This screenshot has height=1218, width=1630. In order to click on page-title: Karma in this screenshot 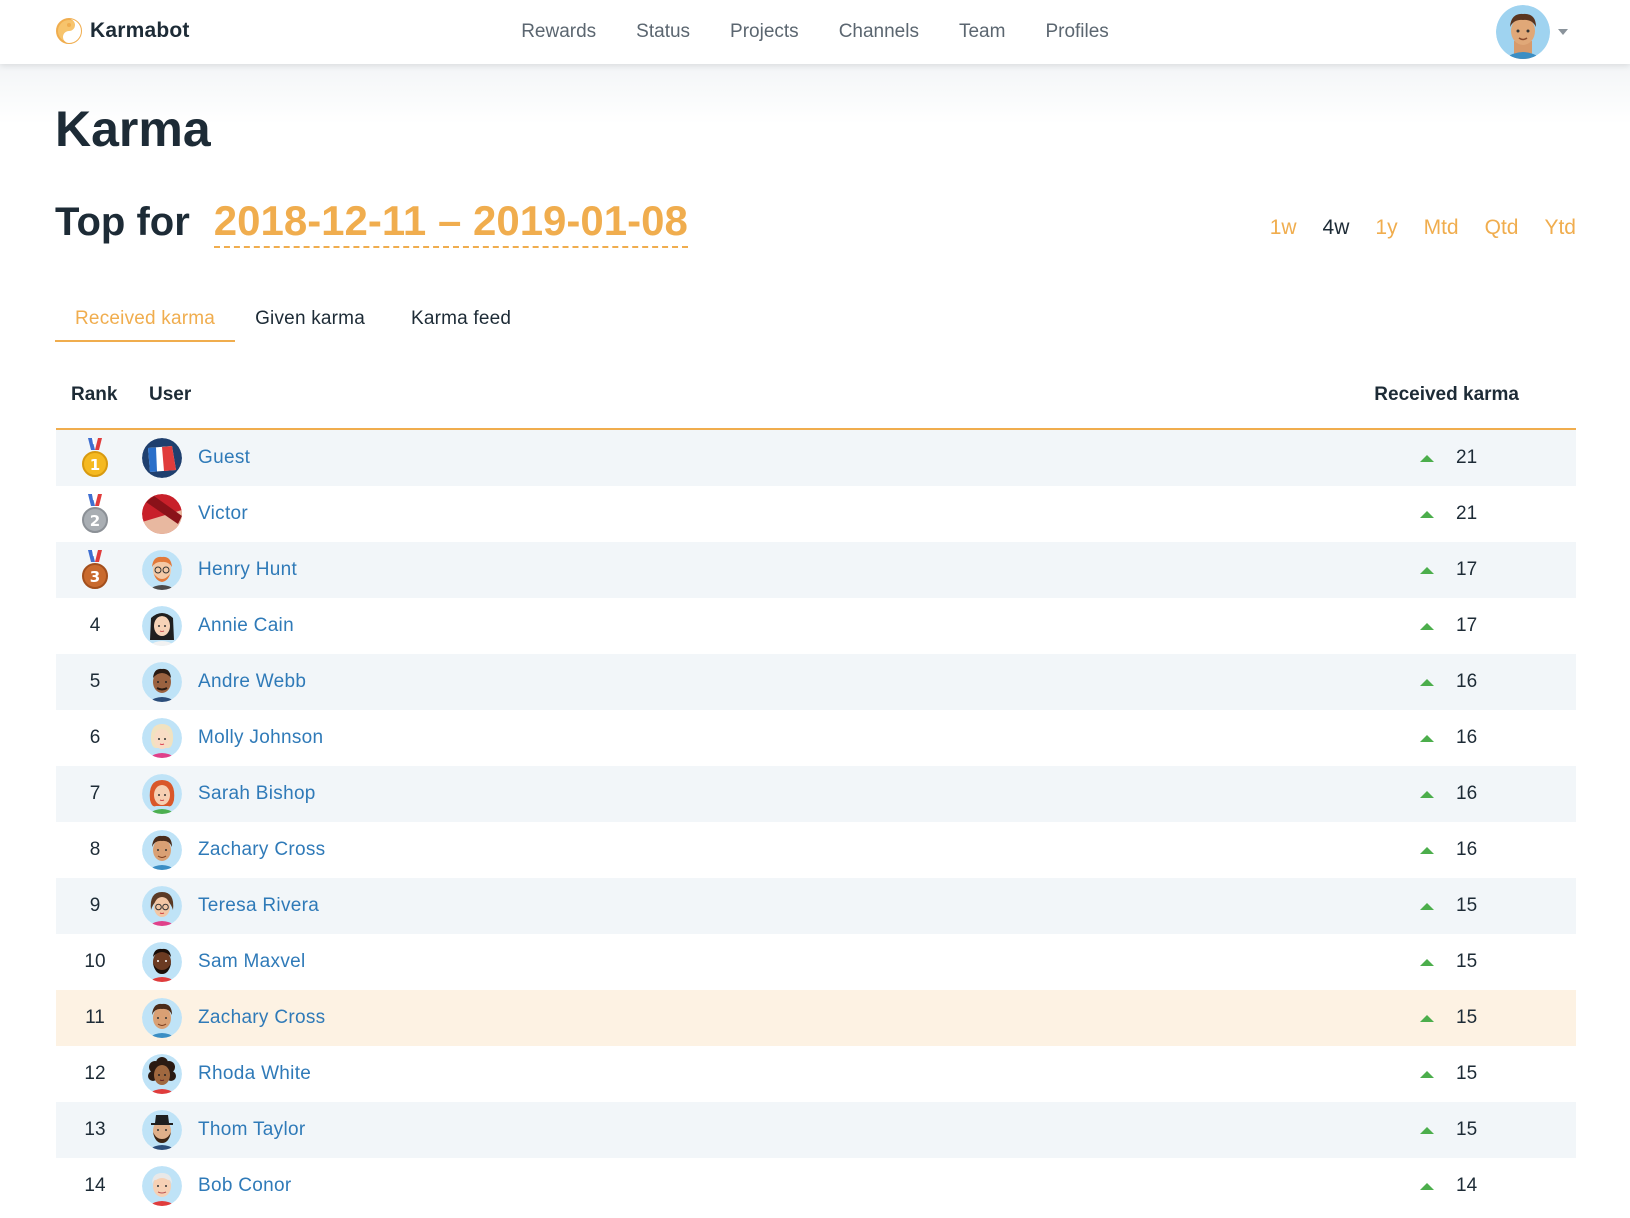, I will do `click(133, 129)`.